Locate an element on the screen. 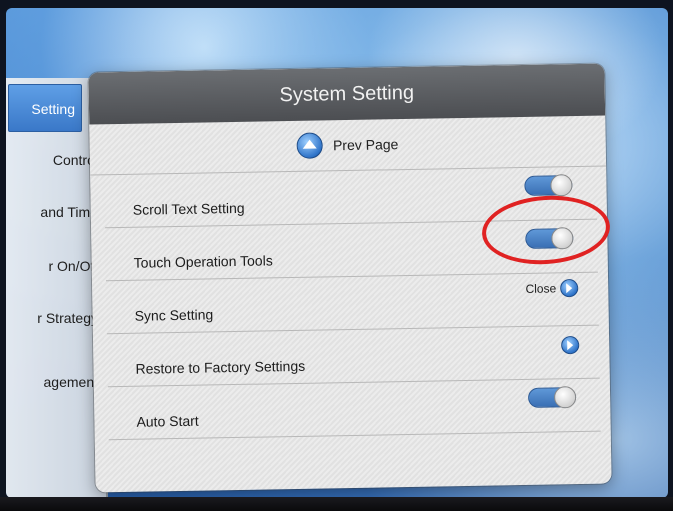 The width and height of the screenshot is (673, 511). monitor-bezel is located at coordinates (336, 504).